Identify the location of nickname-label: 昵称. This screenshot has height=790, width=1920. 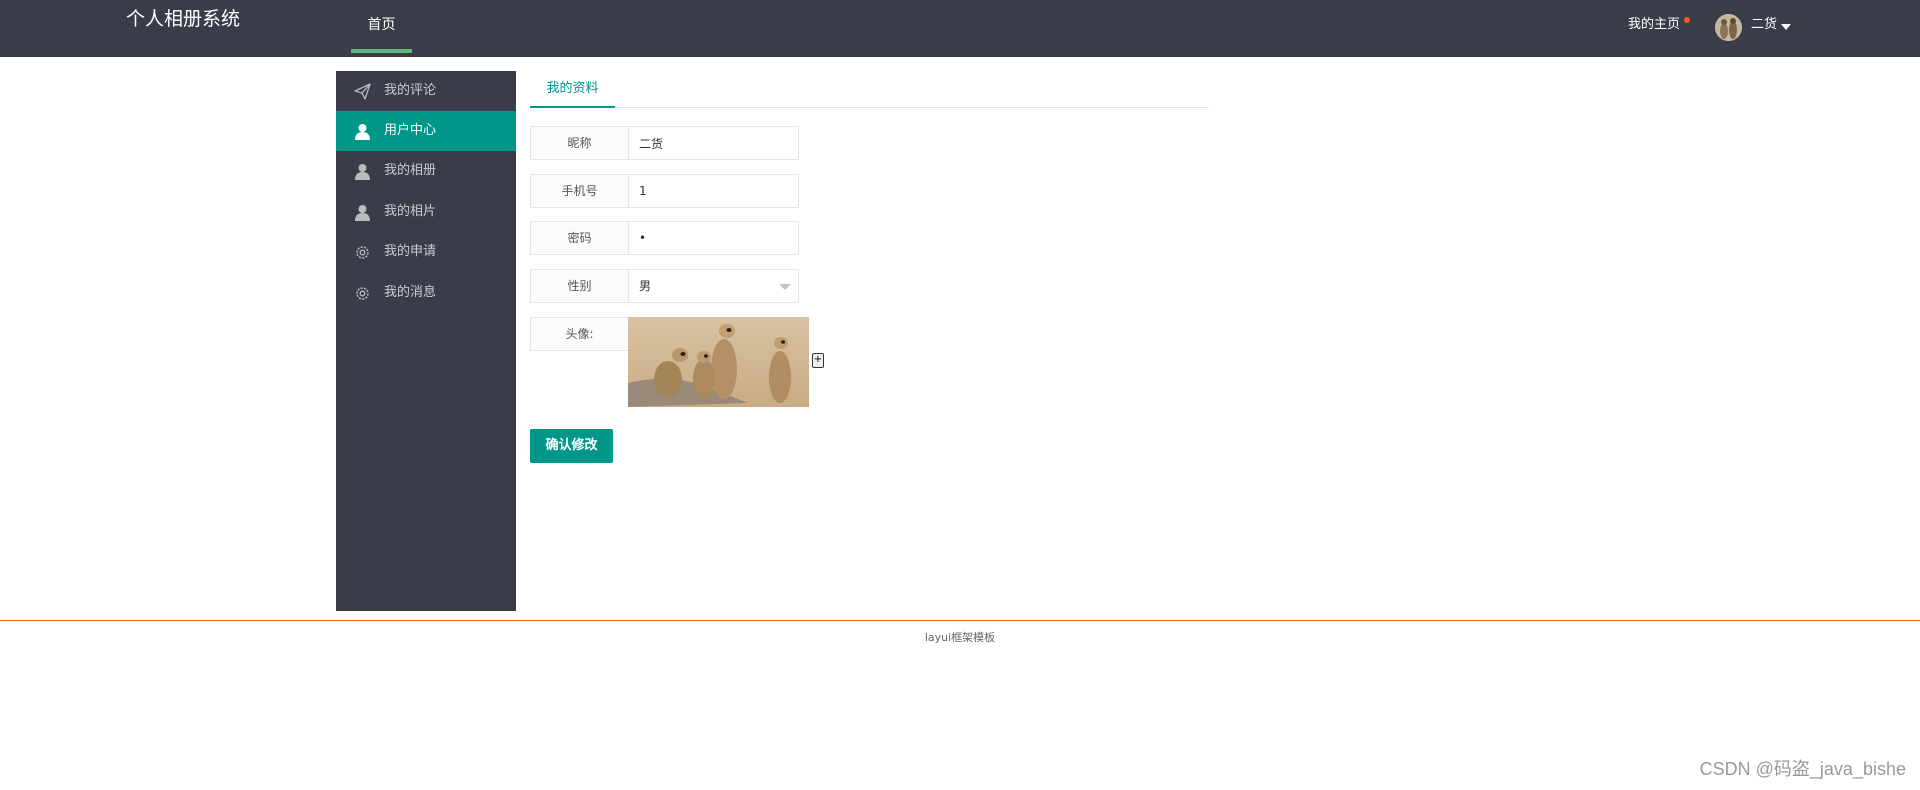
(579, 143).